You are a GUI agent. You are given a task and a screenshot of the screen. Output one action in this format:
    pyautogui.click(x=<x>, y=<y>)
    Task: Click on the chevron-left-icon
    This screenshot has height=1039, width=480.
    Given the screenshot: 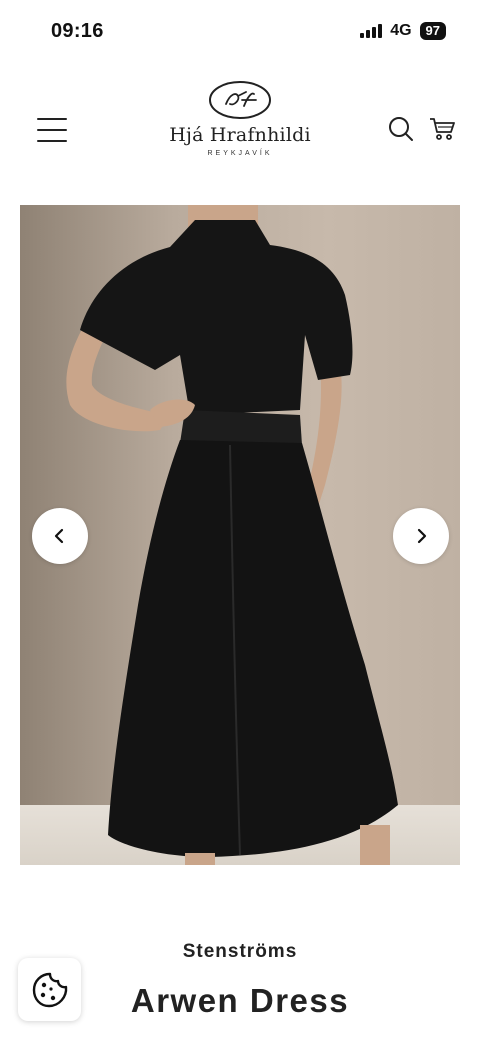 What is the action you would take?
    pyautogui.click(x=59, y=536)
    